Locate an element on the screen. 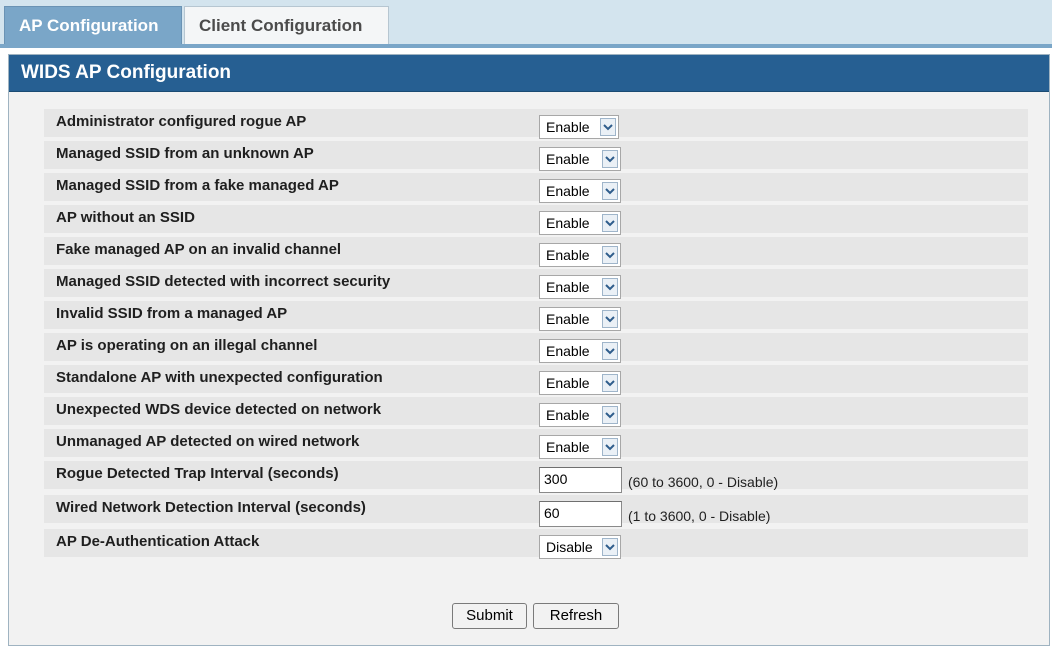 This screenshot has width=1052, height=650. row-label: Unmanaged AP detected on wired network is located at coordinates (208, 441).